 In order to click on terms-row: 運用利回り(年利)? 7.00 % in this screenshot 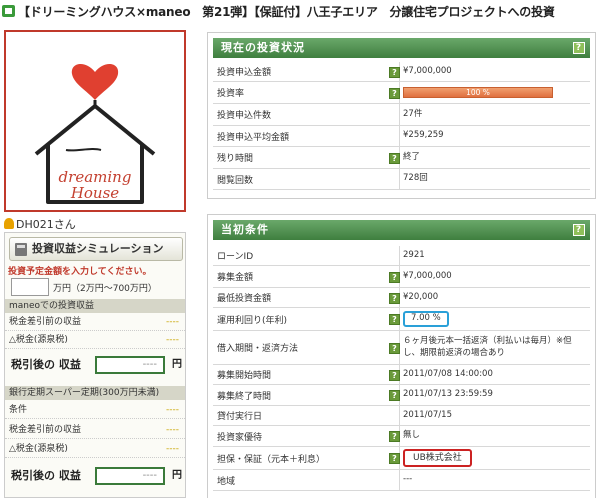, I will do `click(401, 319)`.